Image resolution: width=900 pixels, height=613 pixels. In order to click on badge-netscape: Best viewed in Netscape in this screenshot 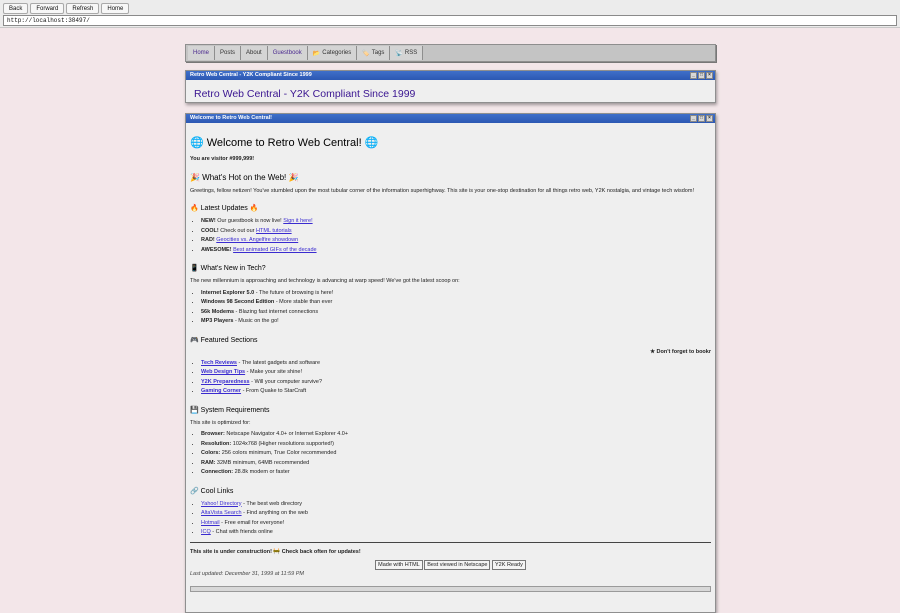, I will do `click(457, 565)`.